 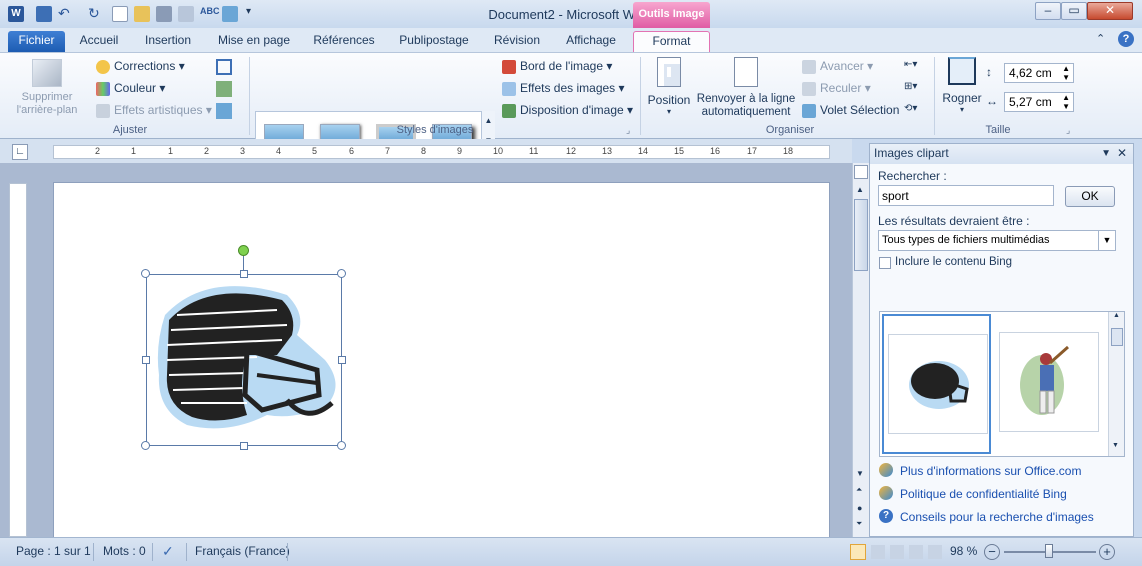 What do you see at coordinates (1126, 39) in the screenshot?
I see `help-icon: ?` at bounding box center [1126, 39].